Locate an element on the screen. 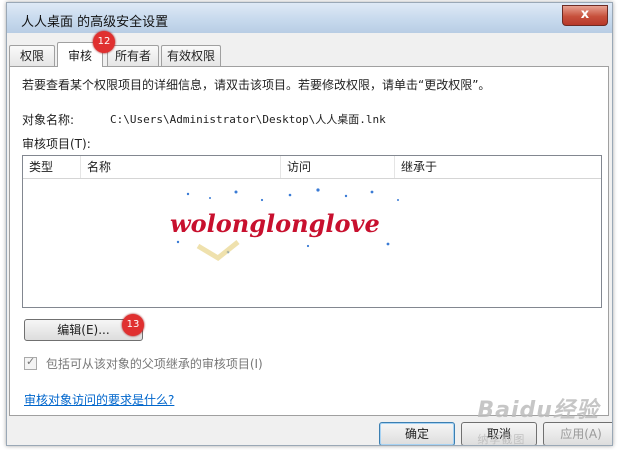 The image size is (619, 450). ok-button: 确定 is located at coordinates (417, 433).